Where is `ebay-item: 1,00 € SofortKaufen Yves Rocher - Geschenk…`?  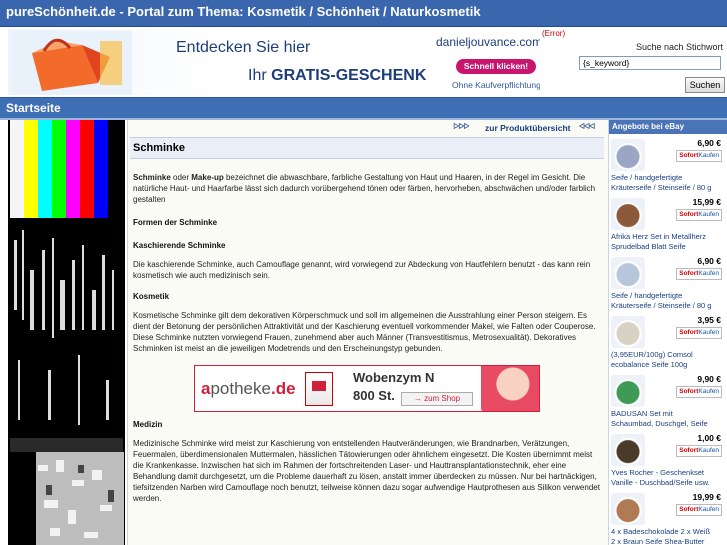
ebay-item: 1,00 € SofortKaufen Yves Rocher - Geschenk… is located at coordinates (668, 459).